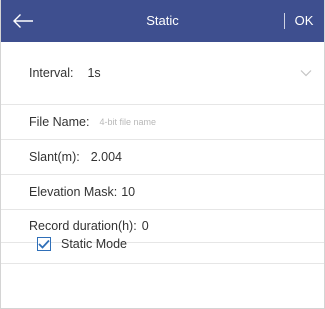 This screenshot has height=309, width=325. What do you see at coordinates (162, 244) in the screenshot?
I see `static-mode-row: Static Mode` at bounding box center [162, 244].